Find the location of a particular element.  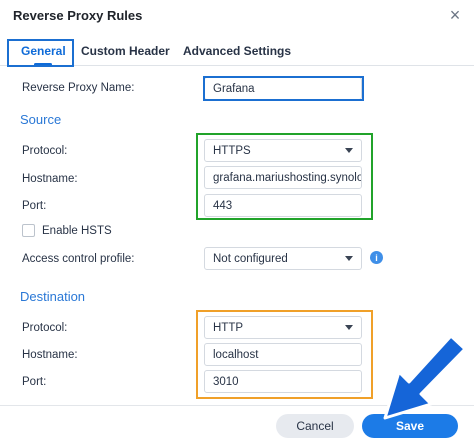

access-control-profile-value: Not configured is located at coordinates (250, 258).